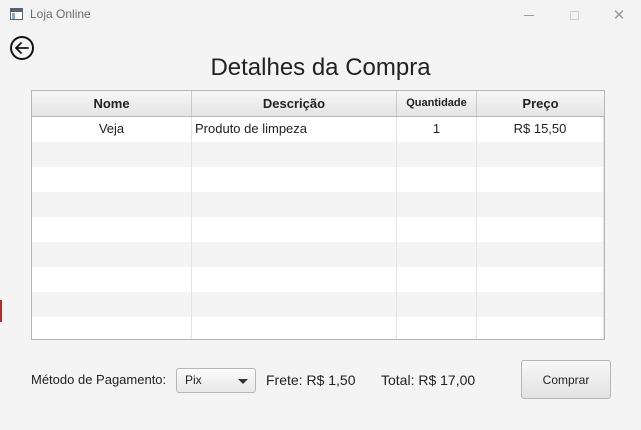 This screenshot has width=641, height=430. What do you see at coordinates (294, 103) in the screenshot?
I see `column-header-descricao: Descrição` at bounding box center [294, 103].